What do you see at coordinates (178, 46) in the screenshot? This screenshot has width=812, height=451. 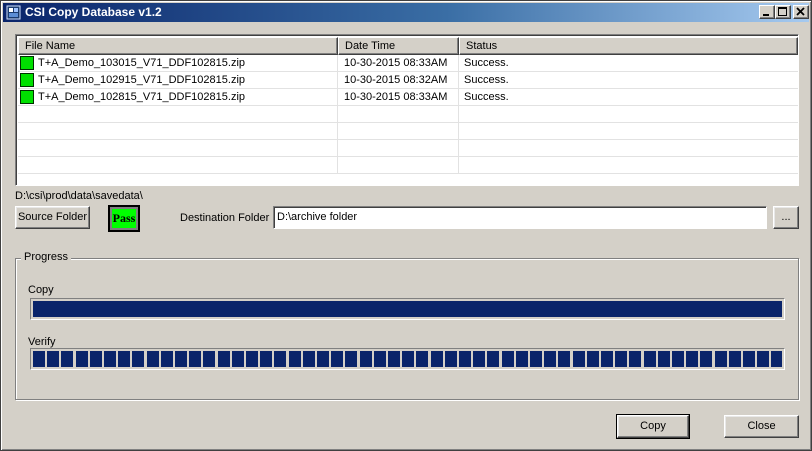 I see `column-header-file-name: File Name` at bounding box center [178, 46].